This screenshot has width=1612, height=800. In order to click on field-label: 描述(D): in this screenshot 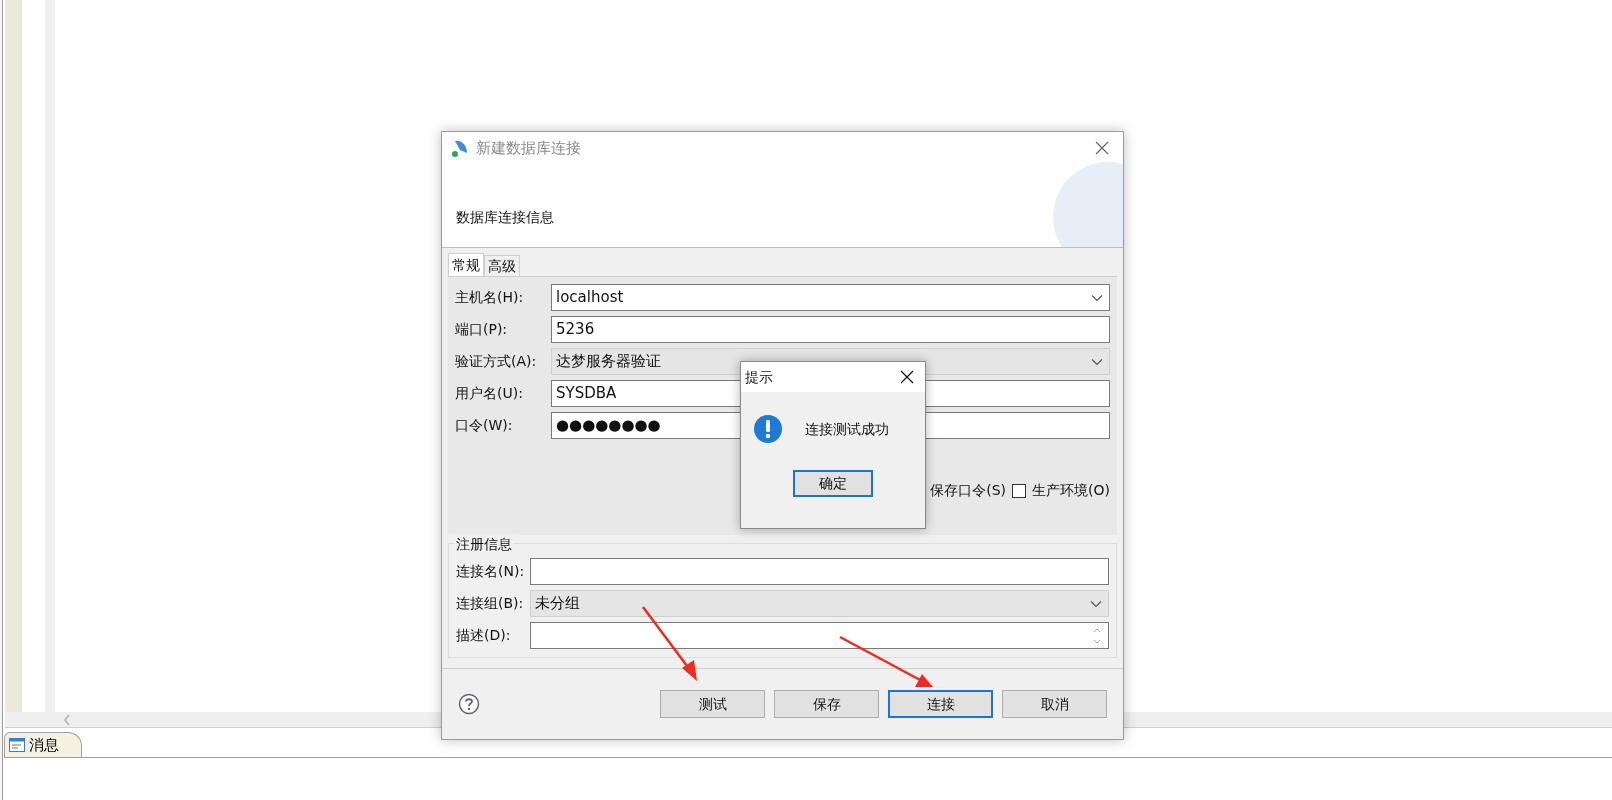, I will do `click(484, 635)`.